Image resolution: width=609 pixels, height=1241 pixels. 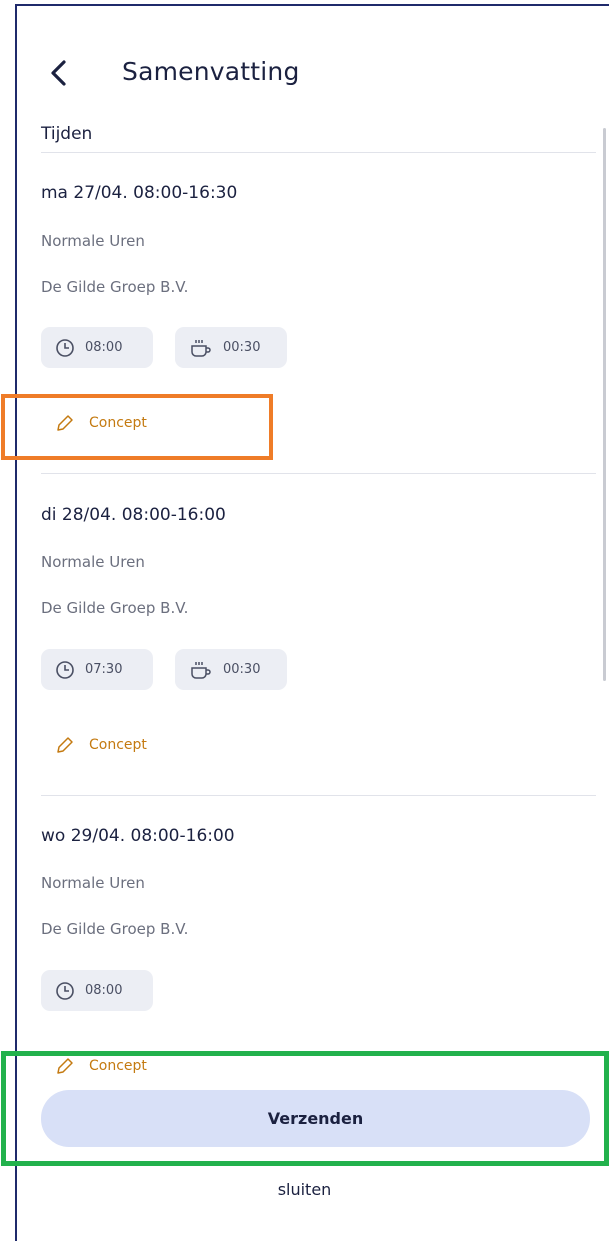 What do you see at coordinates (67, 134) in the screenshot?
I see `section-title: Tijden` at bounding box center [67, 134].